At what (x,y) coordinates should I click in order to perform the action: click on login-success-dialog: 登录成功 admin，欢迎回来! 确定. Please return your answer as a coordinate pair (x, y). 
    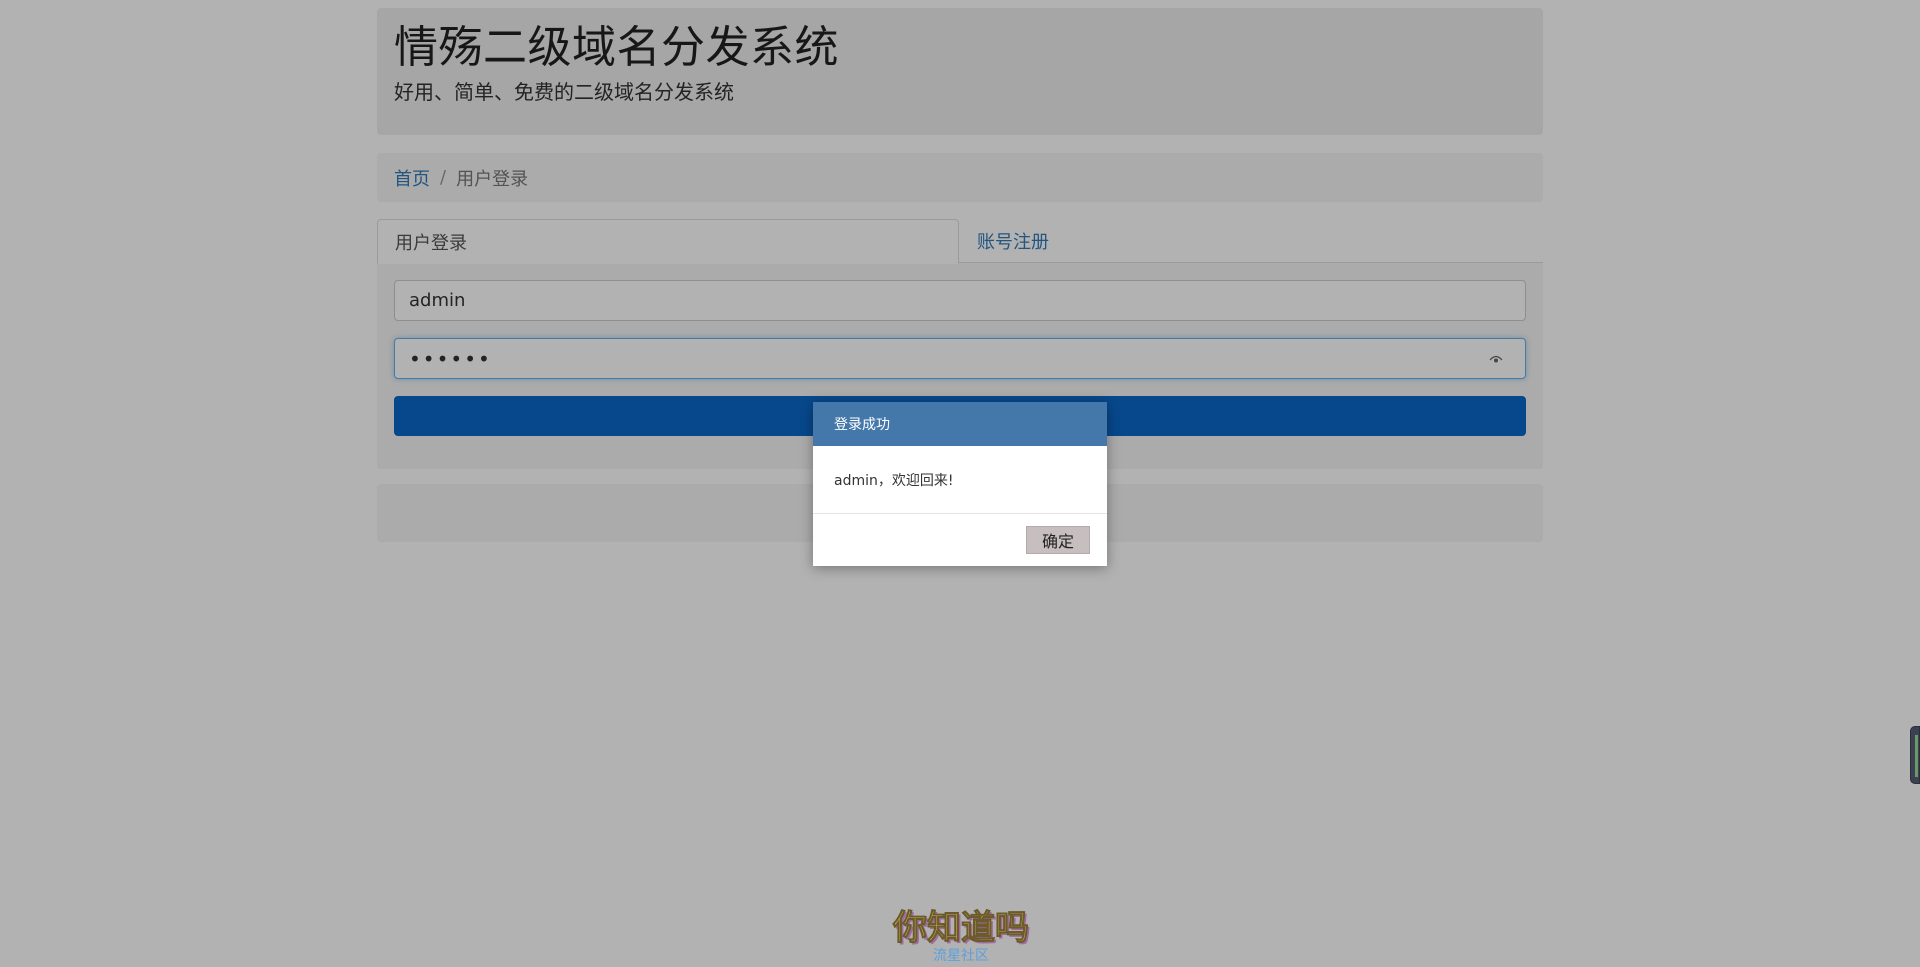
    Looking at the image, I should click on (960, 484).